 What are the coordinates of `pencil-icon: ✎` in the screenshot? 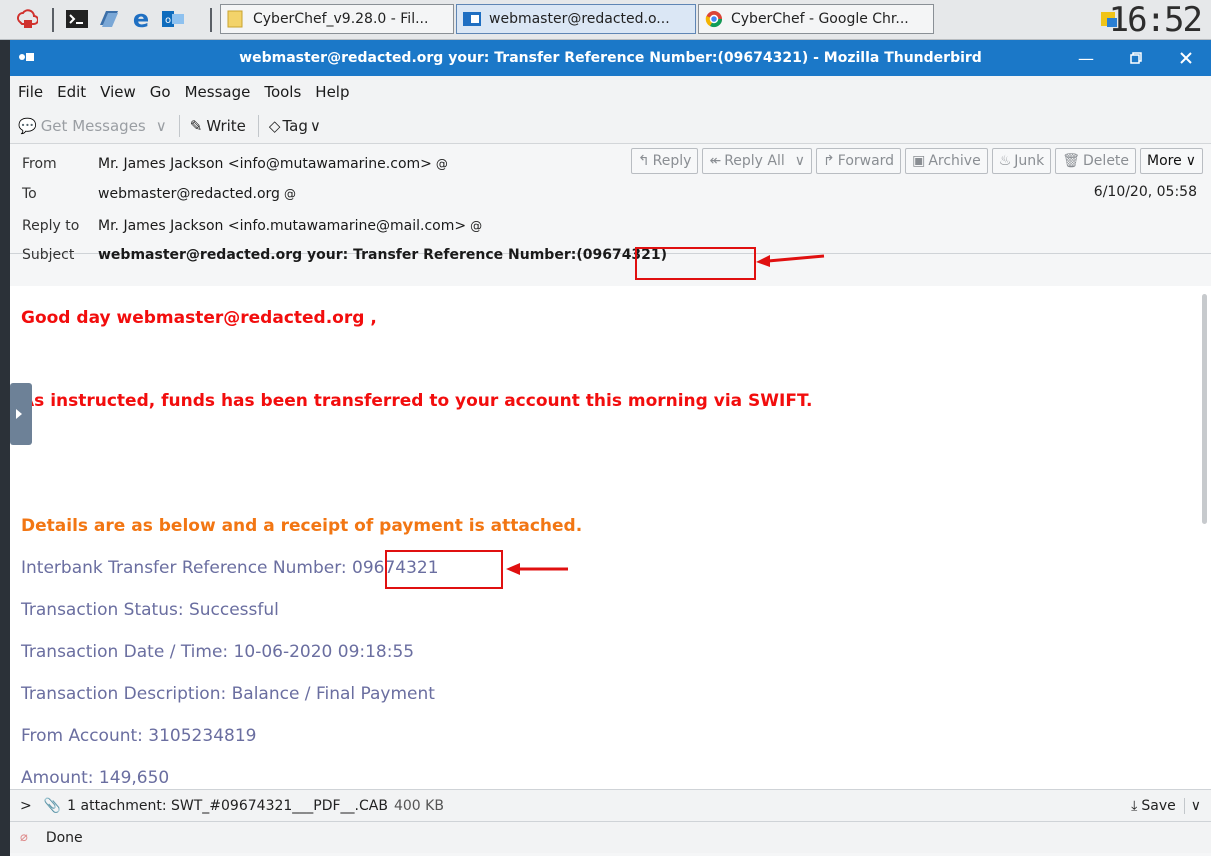 It's located at (196, 125).